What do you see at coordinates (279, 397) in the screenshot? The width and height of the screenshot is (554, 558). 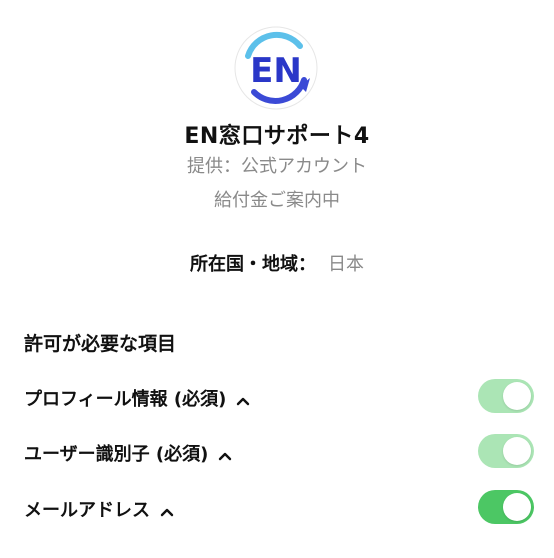 I see `permission-row-profile: プロフィール情報 (必須)` at bounding box center [279, 397].